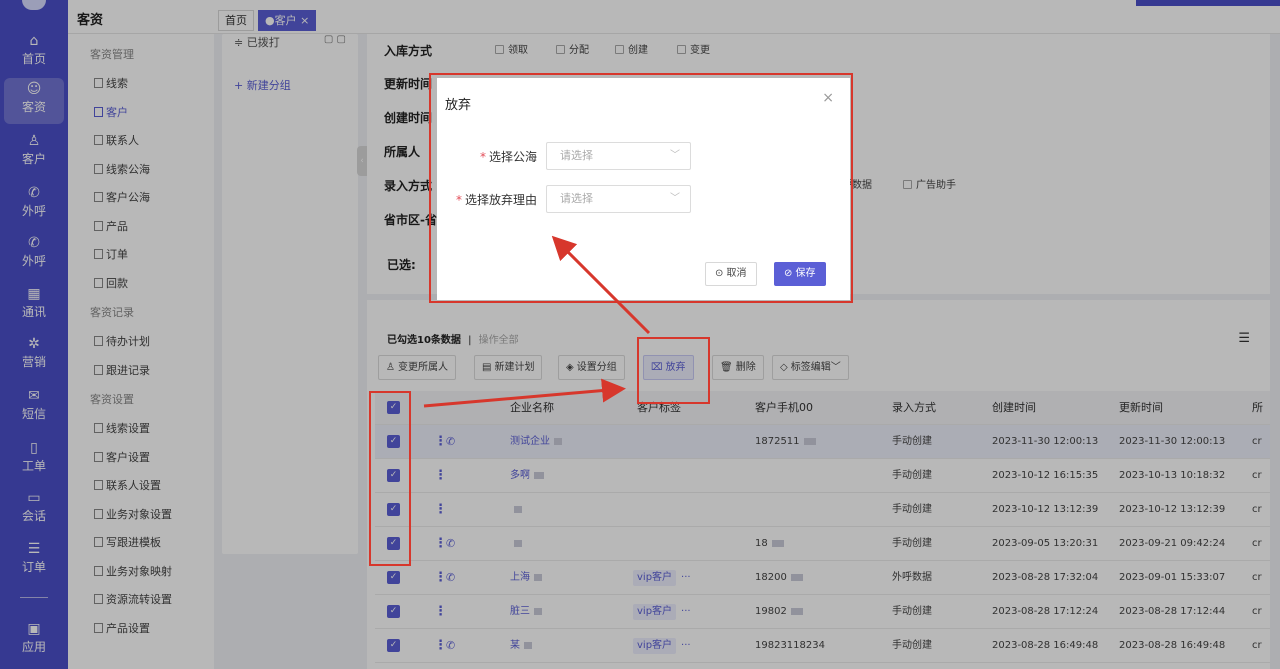 This screenshot has width=1280, height=669. I want to click on arrow-to-abandon, so click(524, 393).